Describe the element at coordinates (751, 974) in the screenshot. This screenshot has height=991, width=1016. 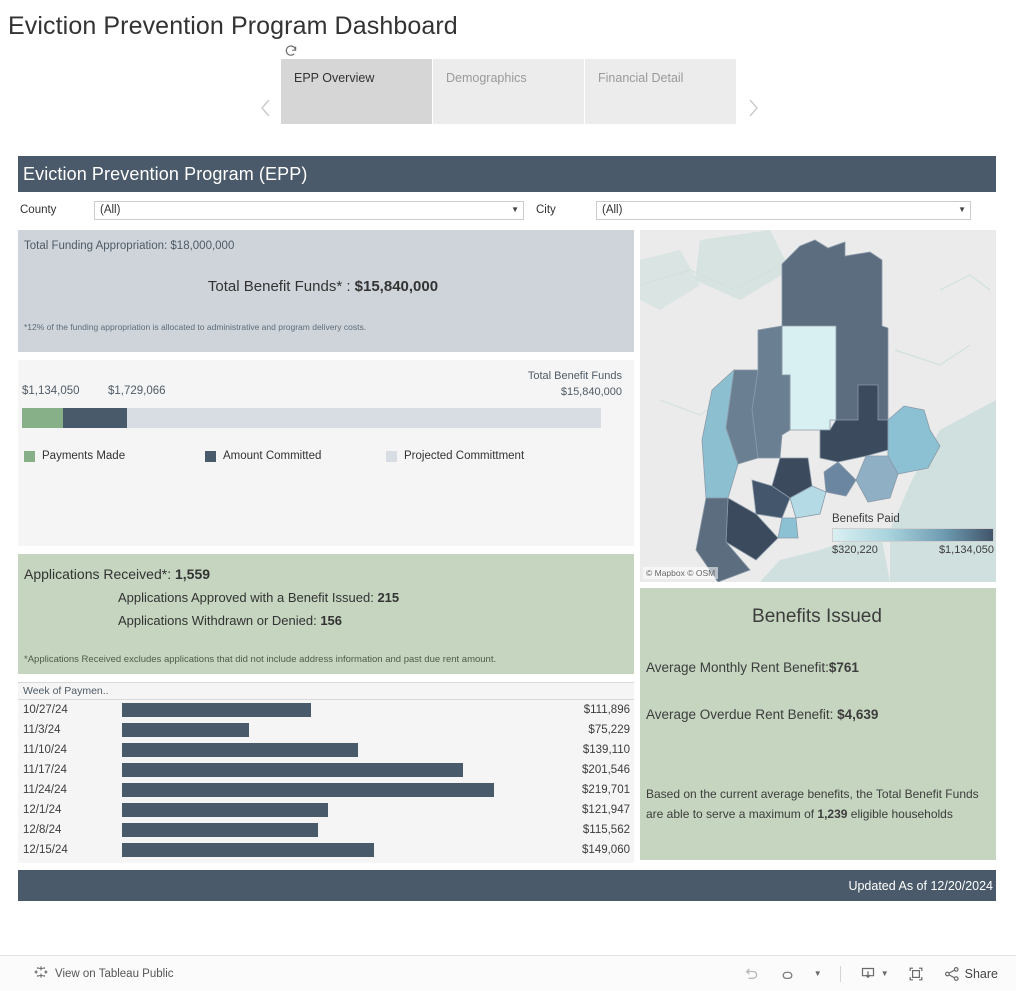
I see `undo-icon` at that location.